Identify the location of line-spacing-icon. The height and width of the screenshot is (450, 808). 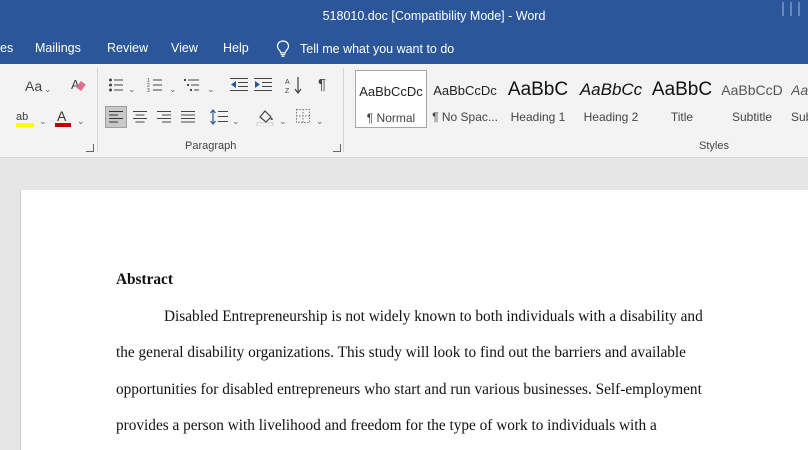
(219, 117).